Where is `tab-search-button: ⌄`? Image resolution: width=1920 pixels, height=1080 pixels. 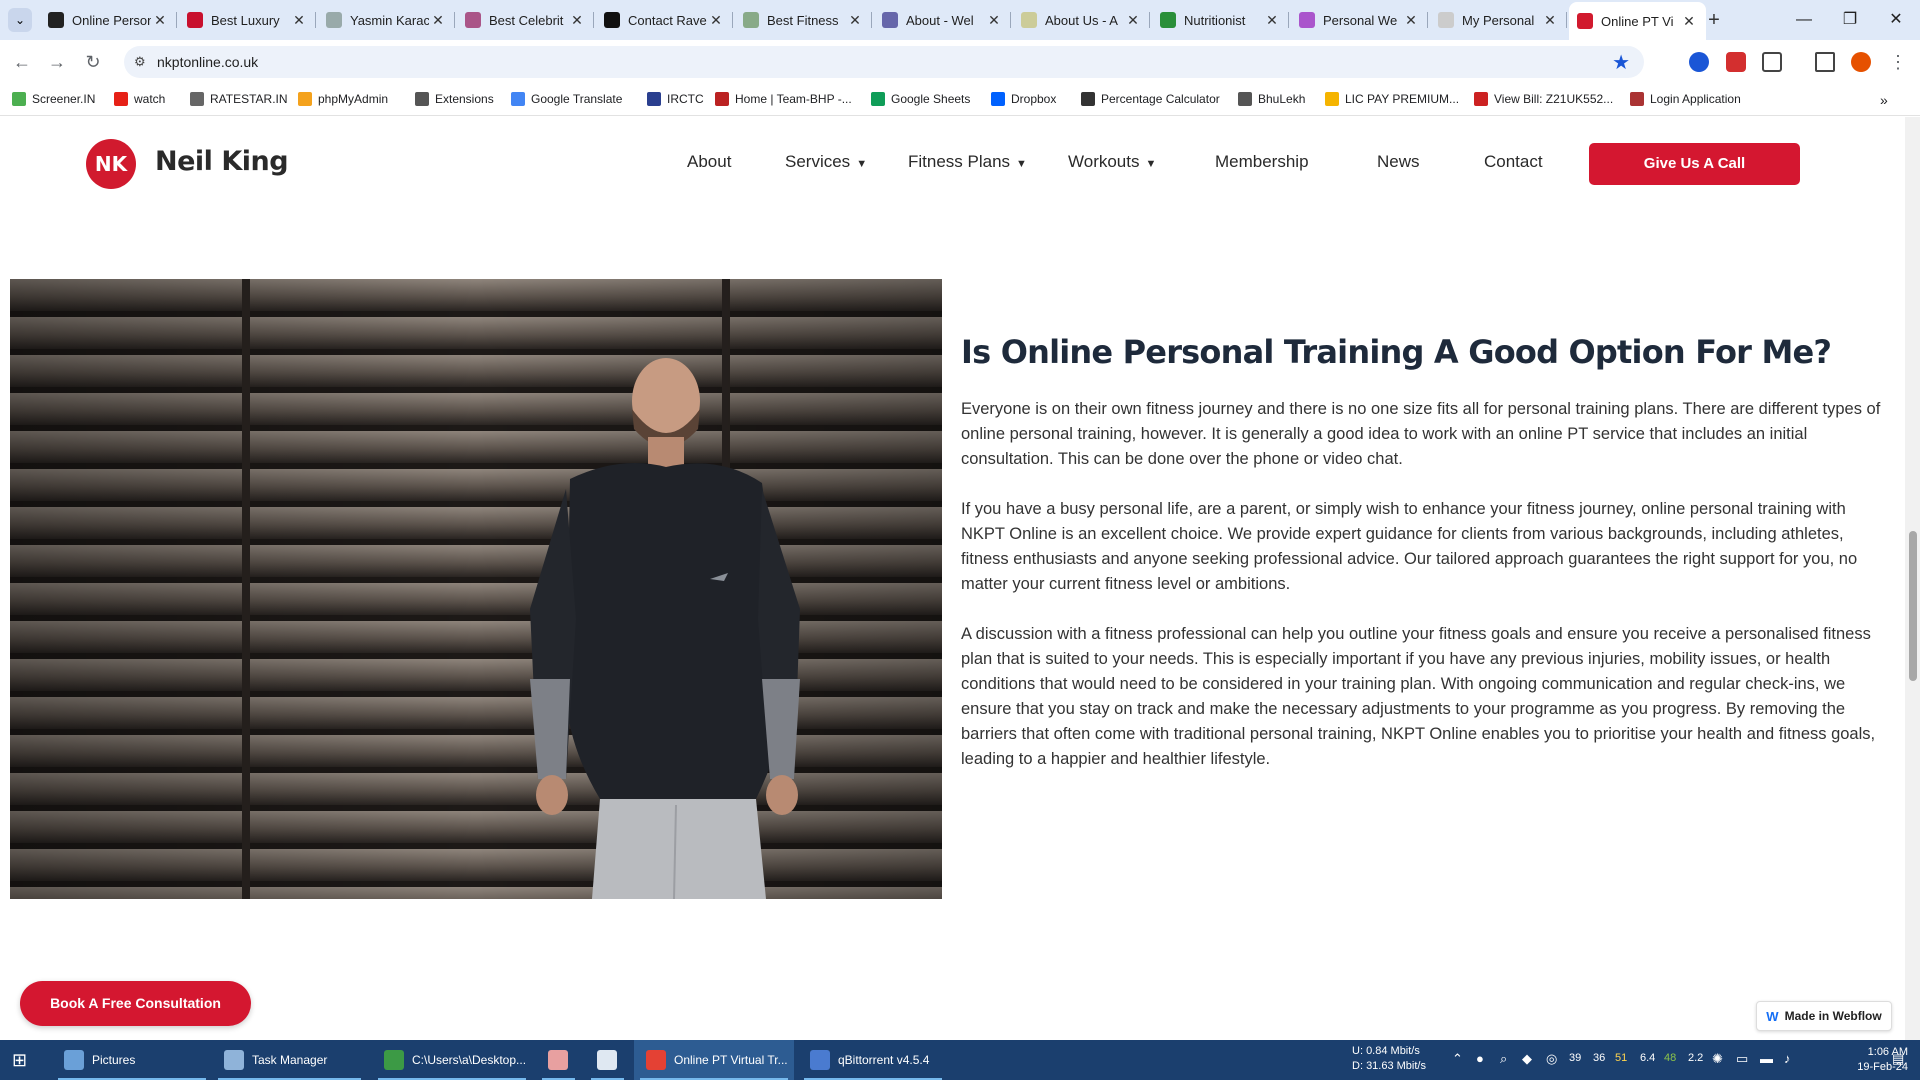 tab-search-button: ⌄ is located at coordinates (20, 20).